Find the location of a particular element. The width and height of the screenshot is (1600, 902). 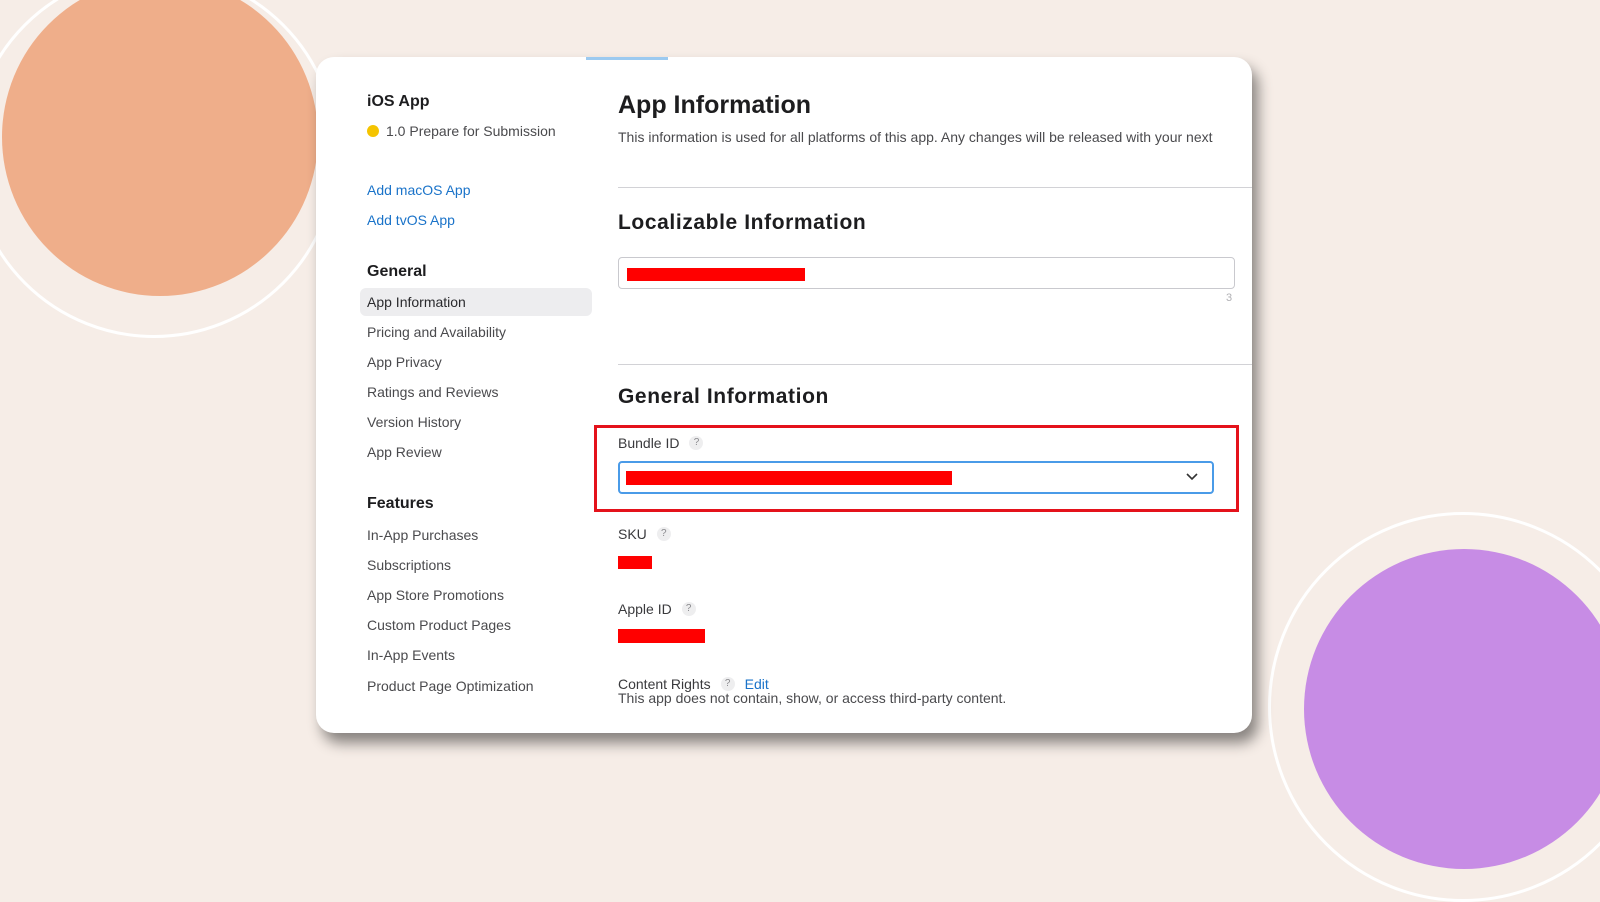

character-count: 3 is located at coordinates (1229, 298).